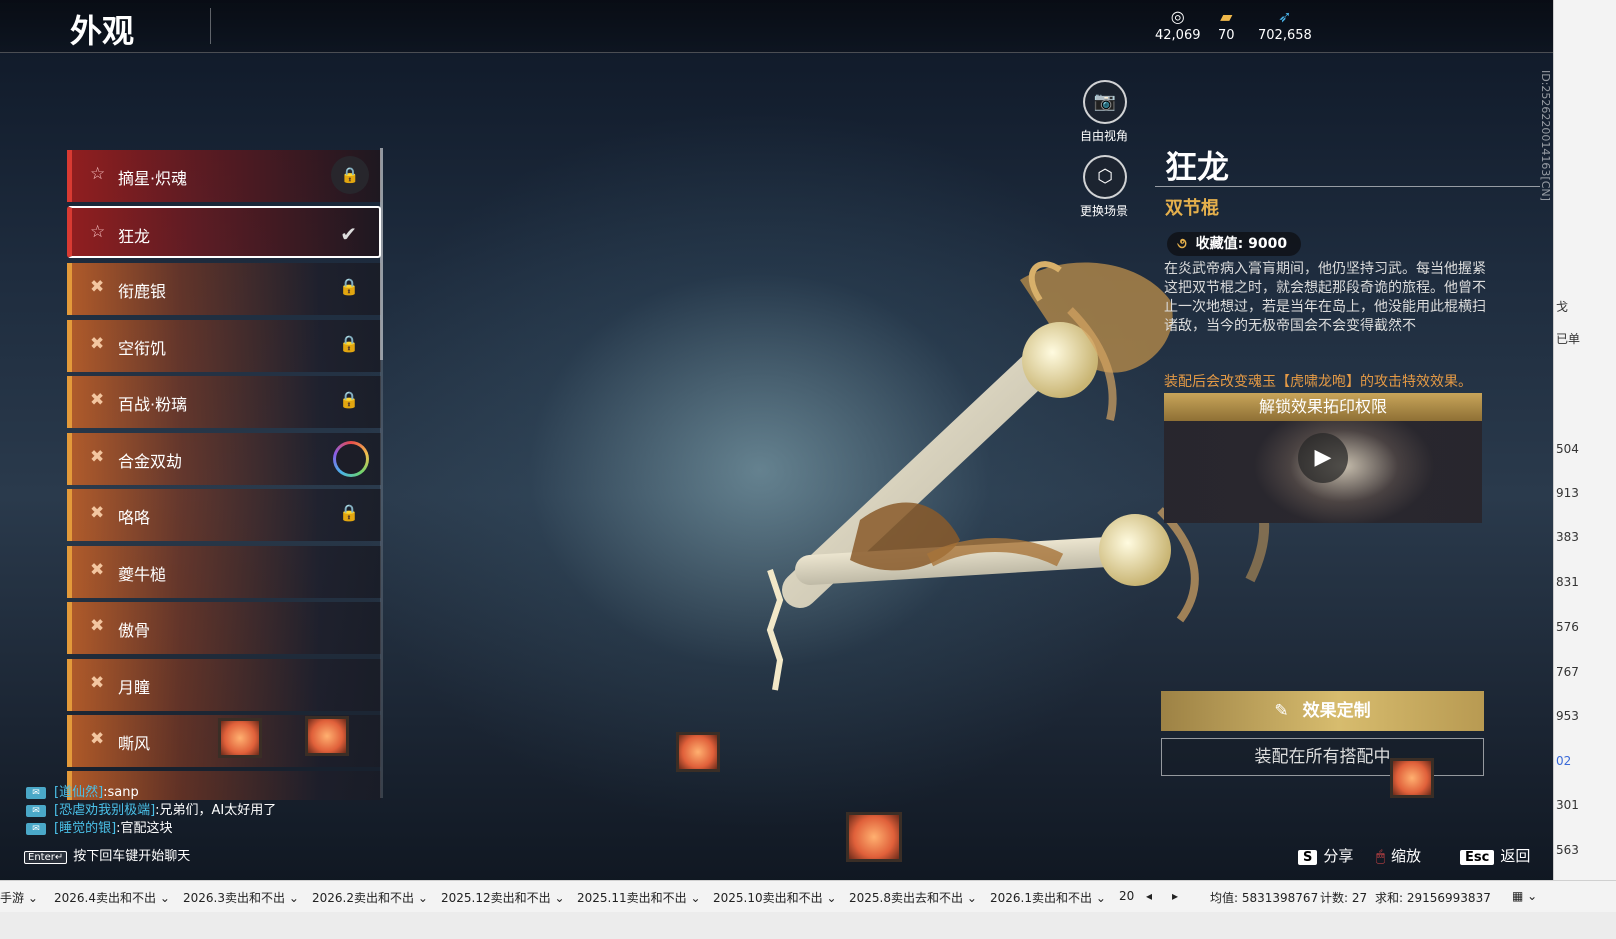 Image resolution: width=1616 pixels, height=939 pixels. I want to click on ticket-icon: ▰, so click(1226, 16).